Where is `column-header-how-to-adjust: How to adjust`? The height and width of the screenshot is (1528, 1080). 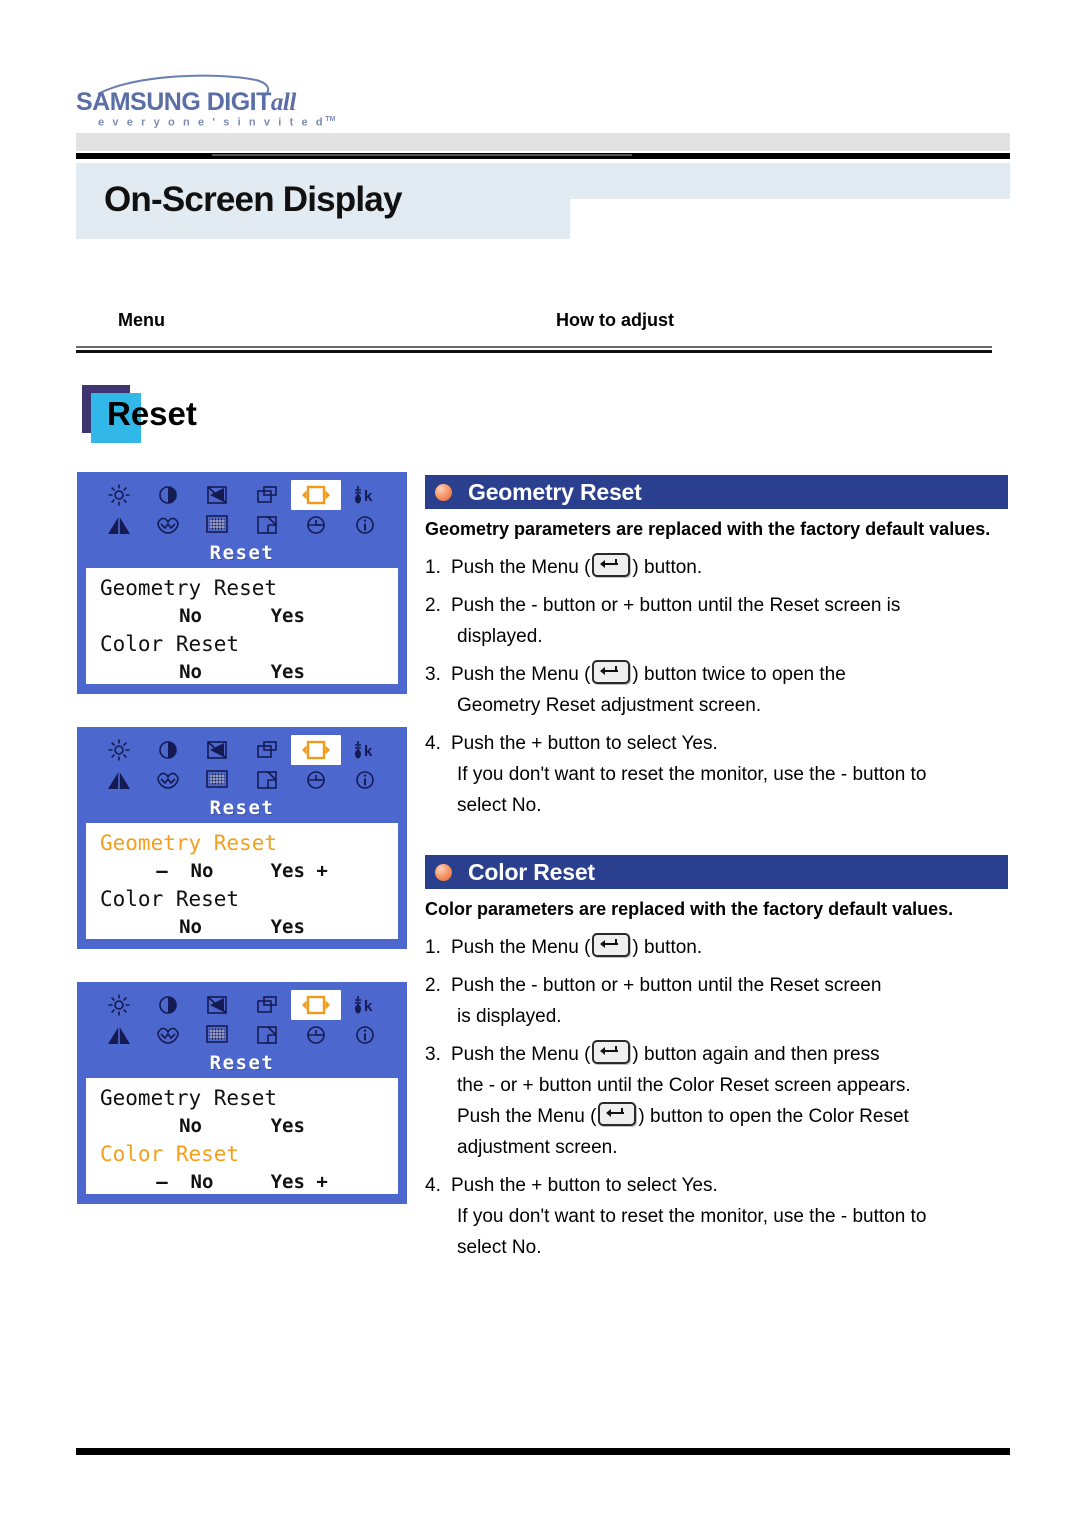
column-header-how-to-adjust: How to adjust is located at coordinates (615, 320).